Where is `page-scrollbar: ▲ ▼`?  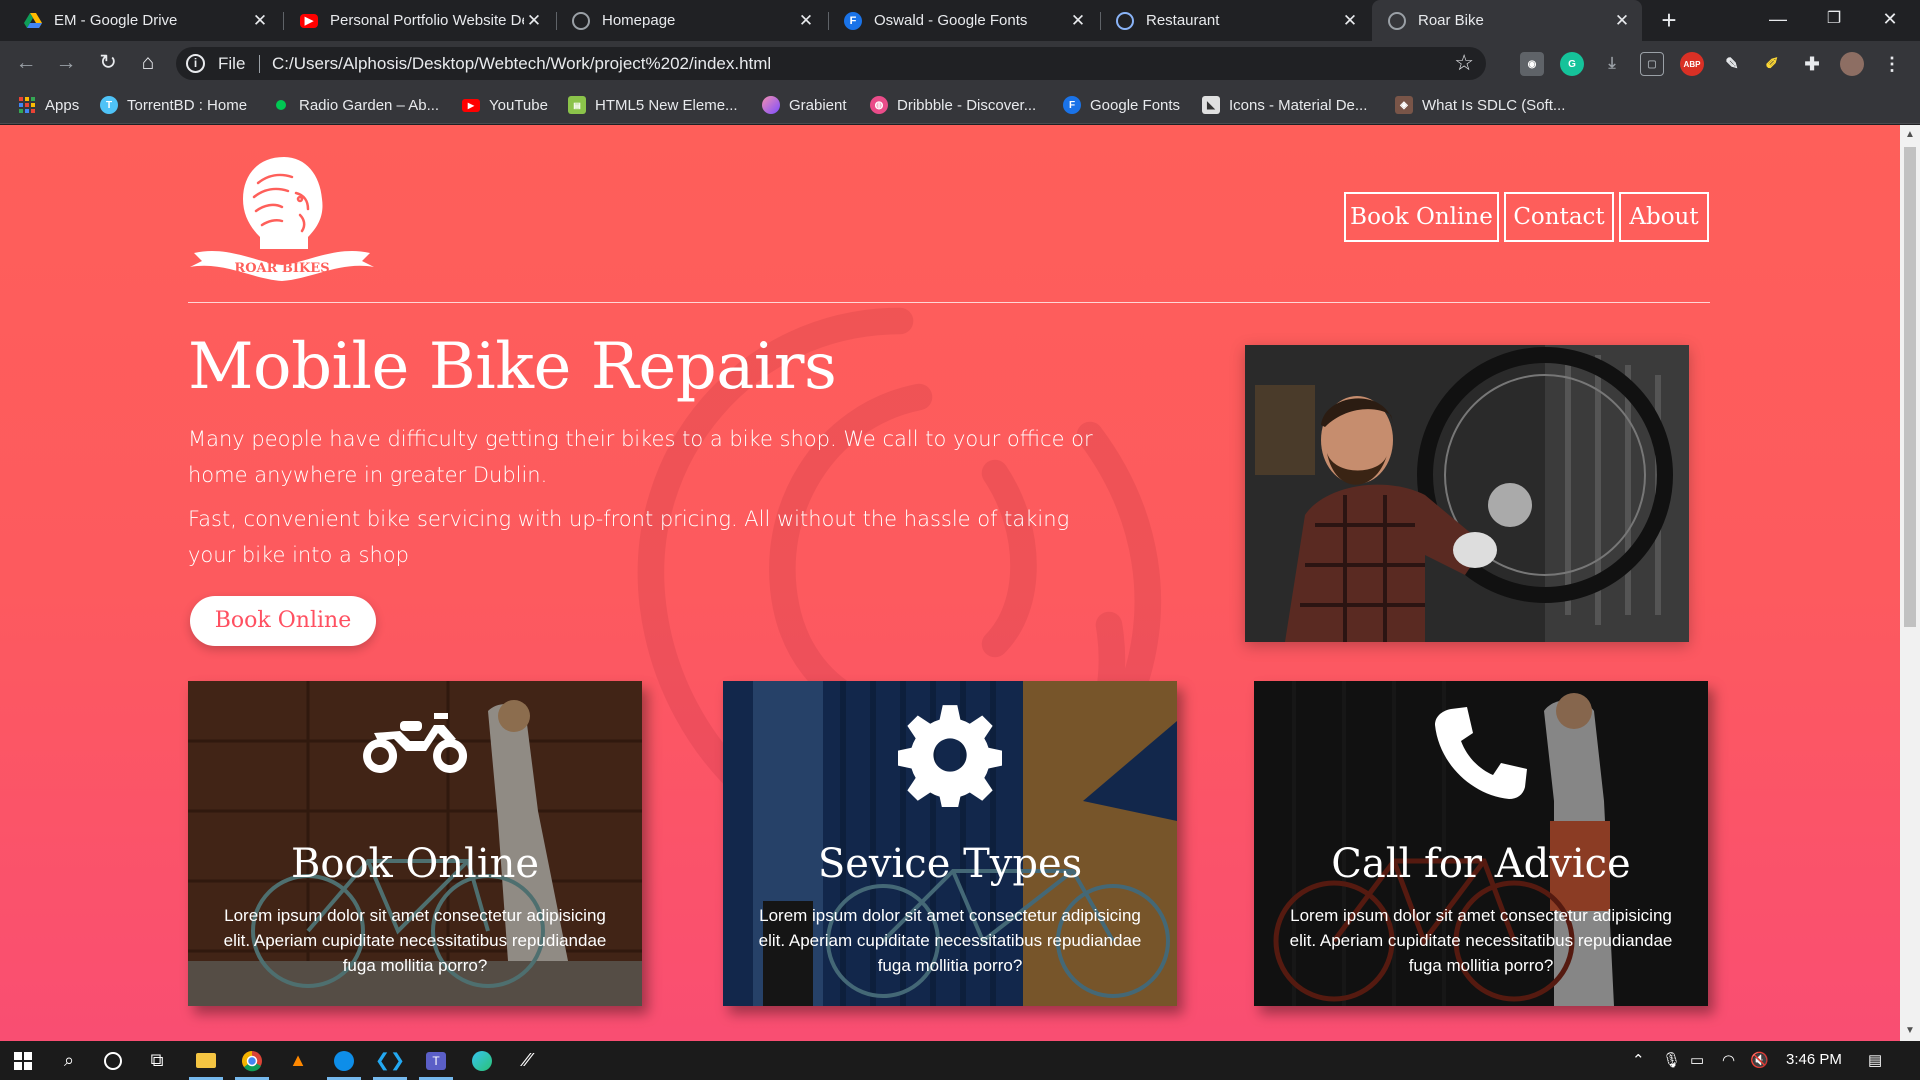 page-scrollbar: ▲ ▼ is located at coordinates (1910, 583).